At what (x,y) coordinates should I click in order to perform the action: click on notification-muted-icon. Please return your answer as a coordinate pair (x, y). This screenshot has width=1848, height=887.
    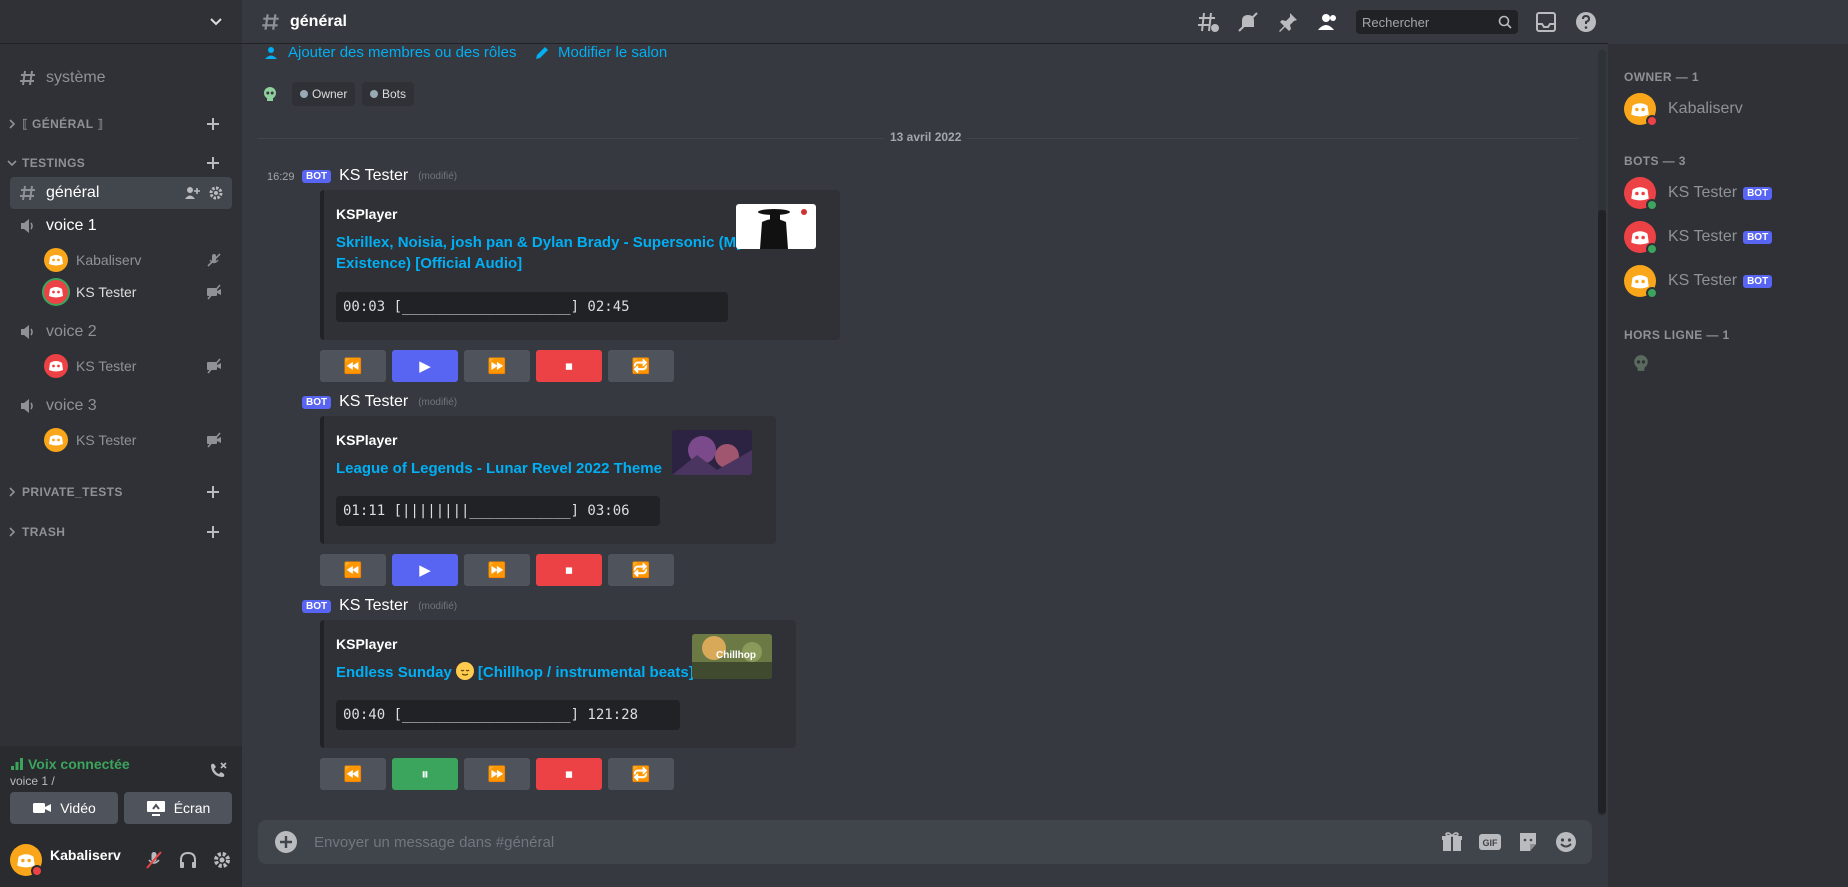
    Looking at the image, I should click on (1248, 22).